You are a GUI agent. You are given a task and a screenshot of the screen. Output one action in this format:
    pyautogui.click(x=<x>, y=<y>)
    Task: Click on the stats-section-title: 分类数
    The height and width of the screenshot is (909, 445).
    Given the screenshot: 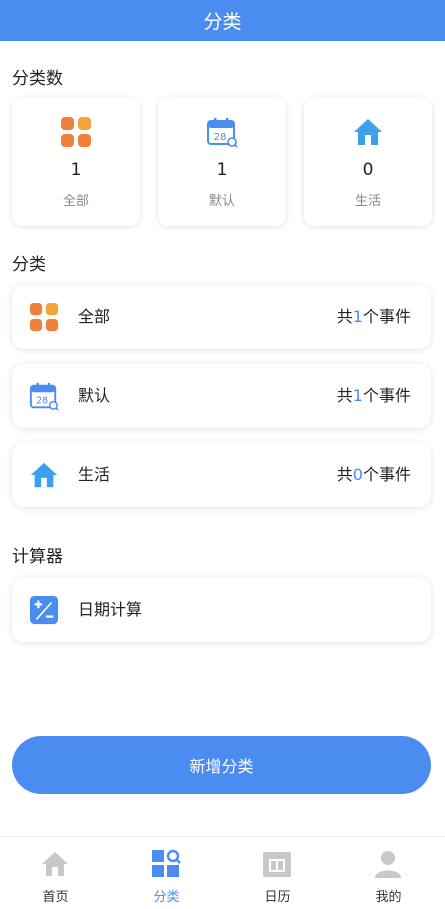 What is the action you would take?
    pyautogui.click(x=37, y=79)
    